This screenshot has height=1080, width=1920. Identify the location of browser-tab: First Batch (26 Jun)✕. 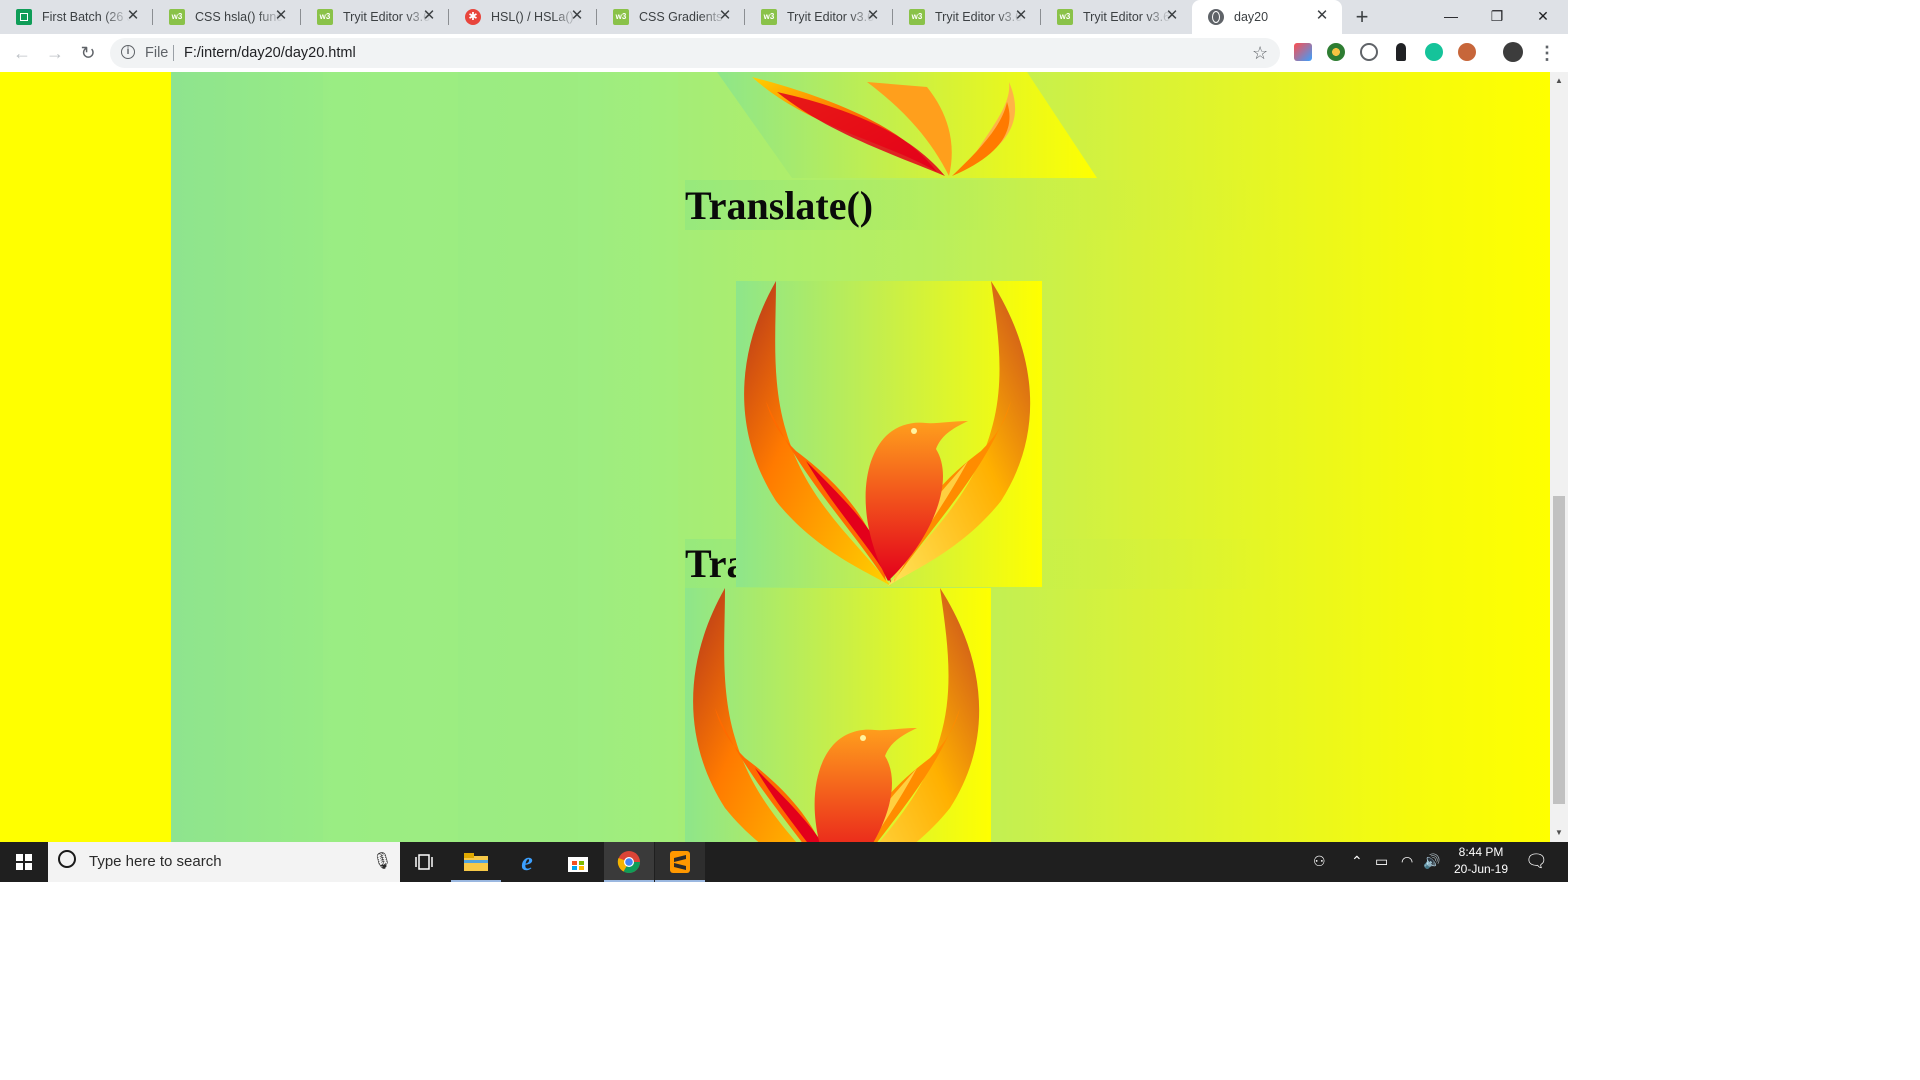
(76, 17).